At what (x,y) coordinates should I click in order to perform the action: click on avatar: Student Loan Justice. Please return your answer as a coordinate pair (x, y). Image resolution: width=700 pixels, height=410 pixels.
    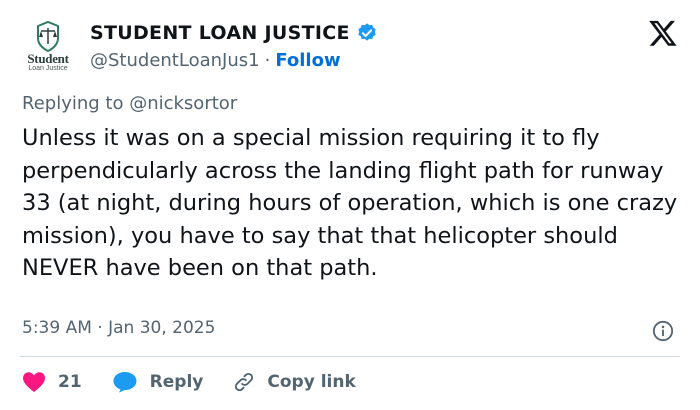
    Looking at the image, I should click on (49, 48).